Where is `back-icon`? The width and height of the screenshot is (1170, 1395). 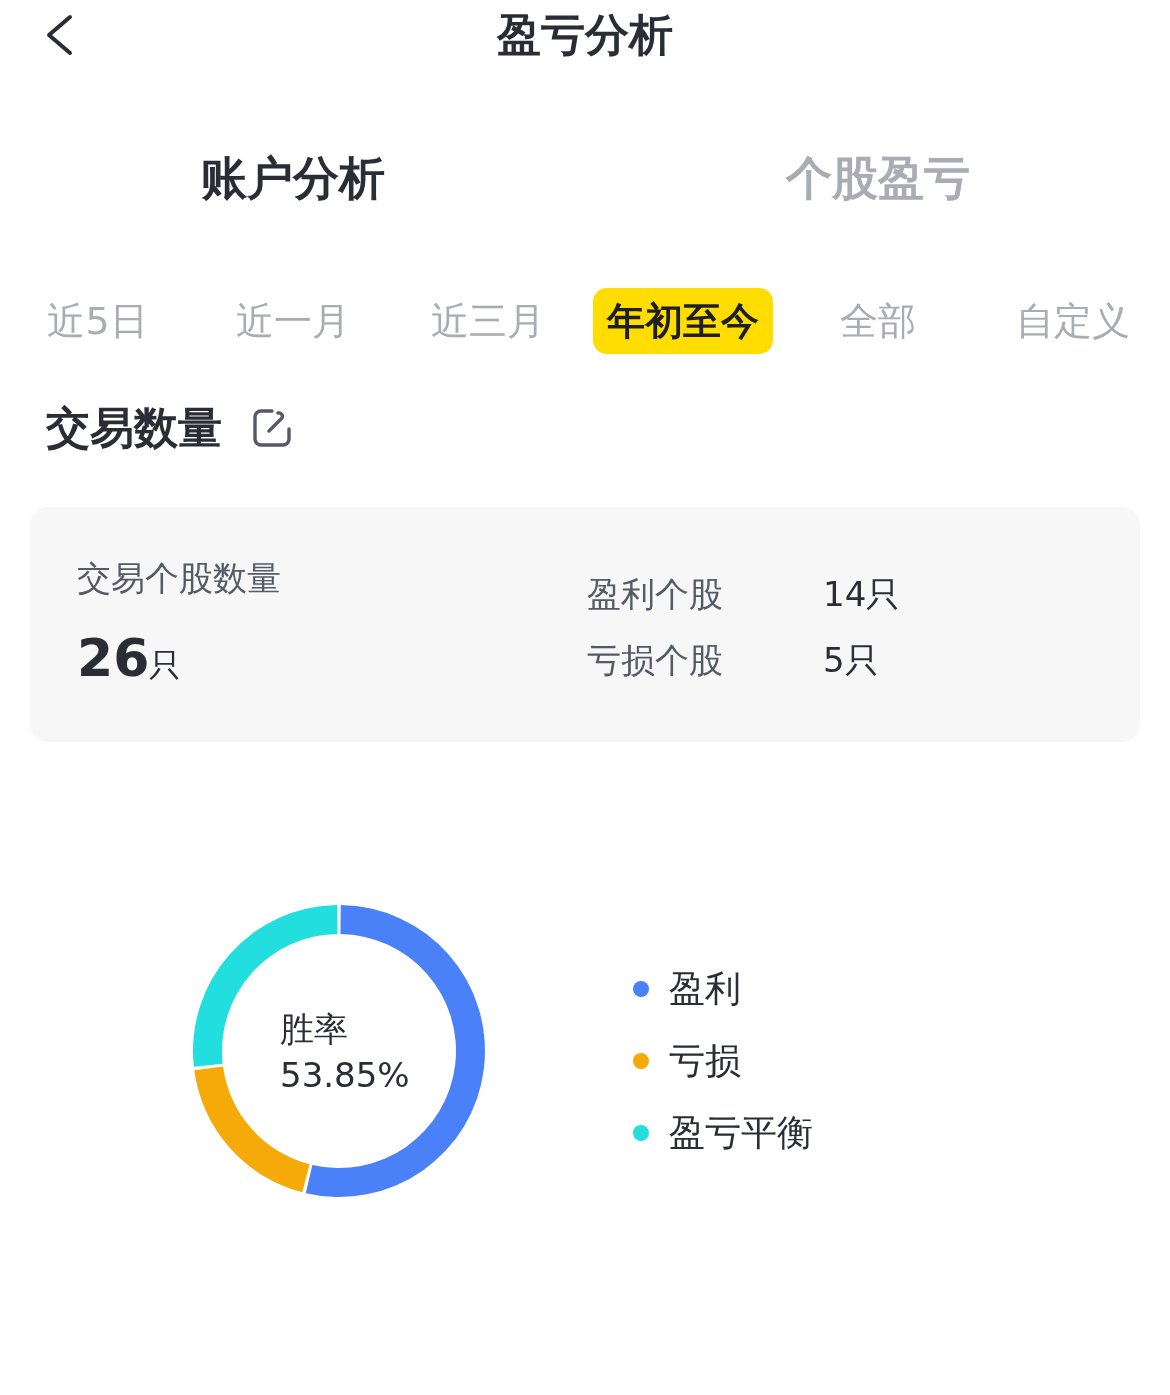
back-icon is located at coordinates (59, 35).